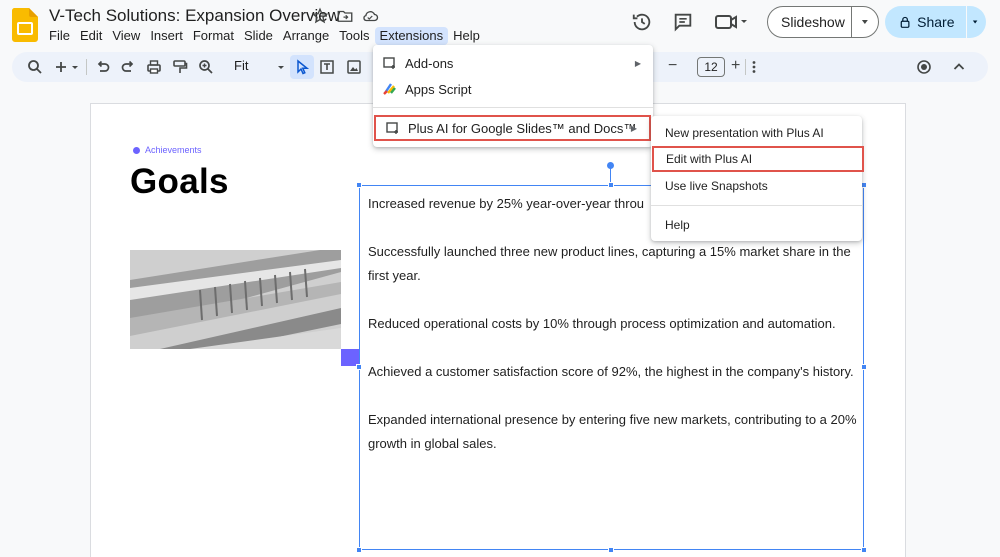 This screenshot has height=557, width=1000. What do you see at coordinates (35, 67) in the screenshot?
I see `search-icon` at bounding box center [35, 67].